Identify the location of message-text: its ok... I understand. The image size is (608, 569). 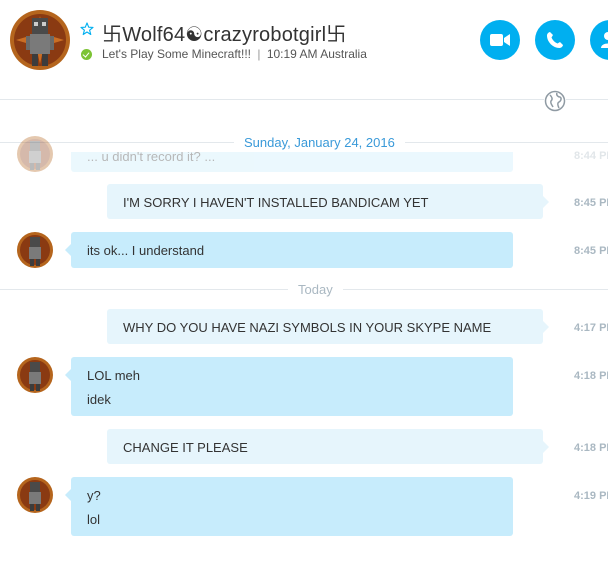
(146, 250).